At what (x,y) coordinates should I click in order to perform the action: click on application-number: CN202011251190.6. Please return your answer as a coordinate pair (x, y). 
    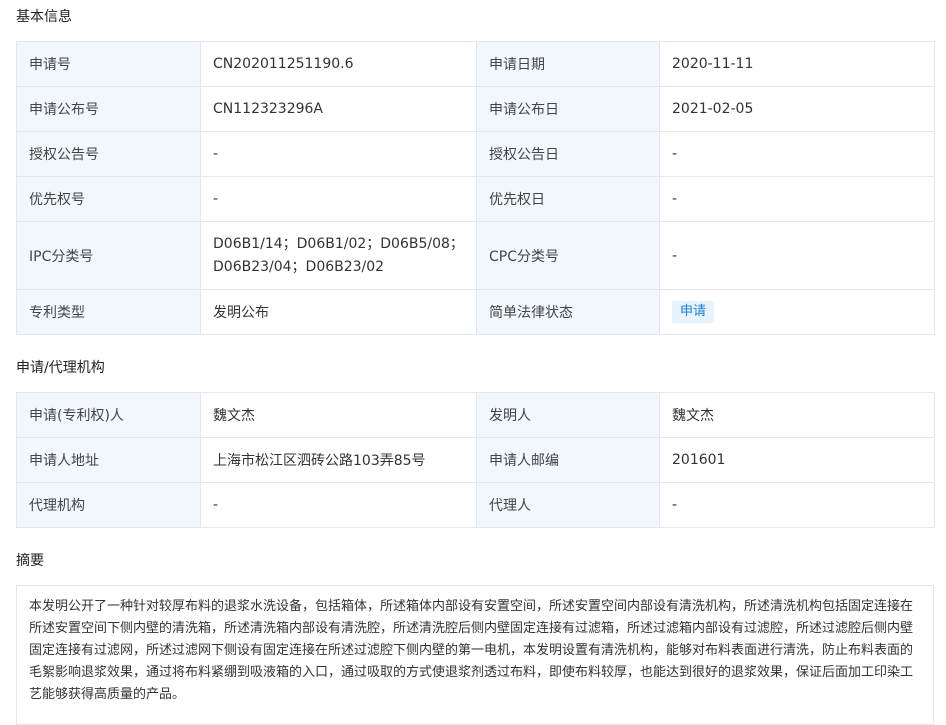
    Looking at the image, I should click on (338, 64).